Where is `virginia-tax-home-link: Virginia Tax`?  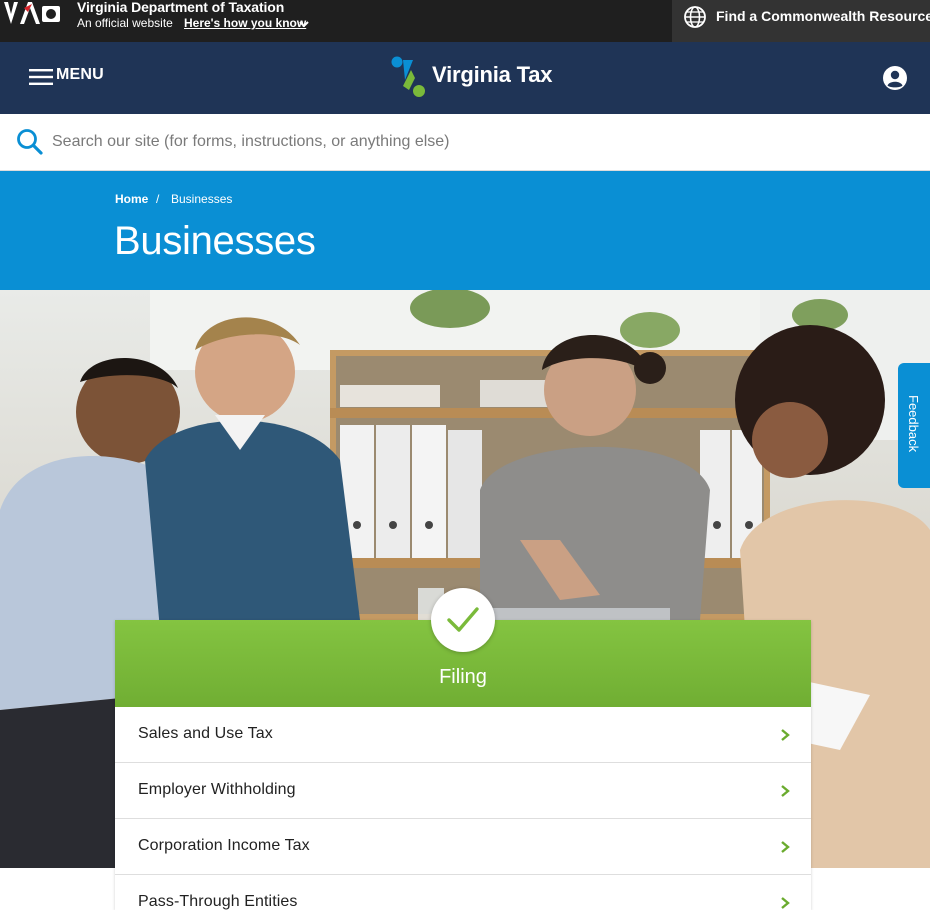
virginia-tax-home-link: Virginia Tax is located at coordinates (474, 78).